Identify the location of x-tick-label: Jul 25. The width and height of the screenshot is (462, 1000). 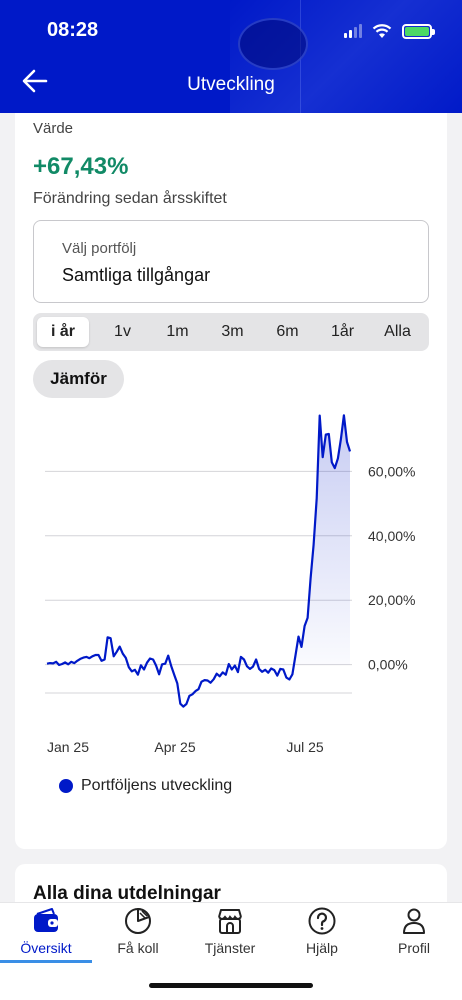
(305, 747).